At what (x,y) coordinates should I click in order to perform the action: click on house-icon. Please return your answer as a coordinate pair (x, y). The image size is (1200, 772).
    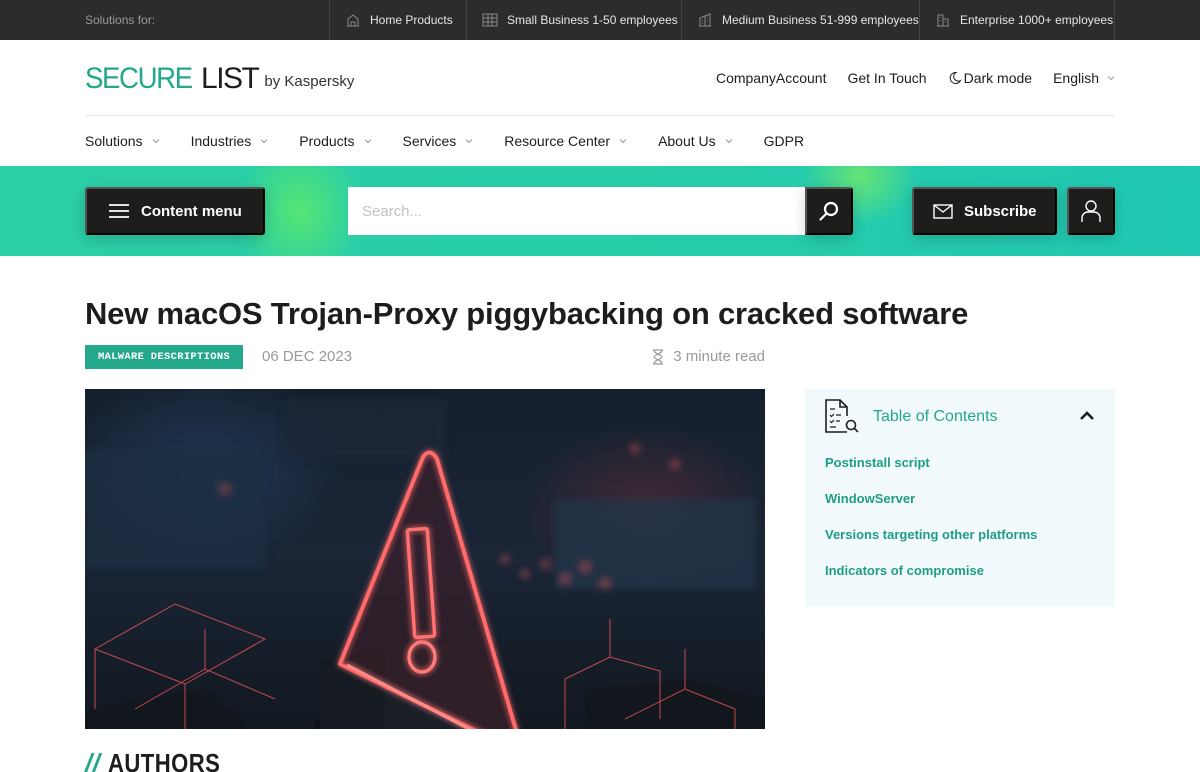
    Looking at the image, I should click on (353, 20).